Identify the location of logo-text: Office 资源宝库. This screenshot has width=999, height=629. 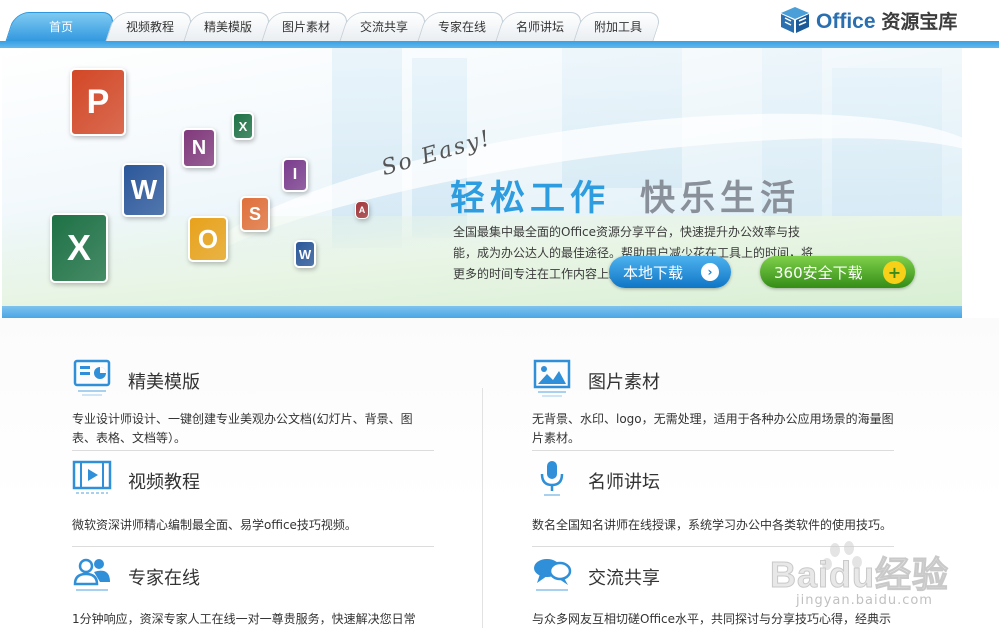
(886, 20).